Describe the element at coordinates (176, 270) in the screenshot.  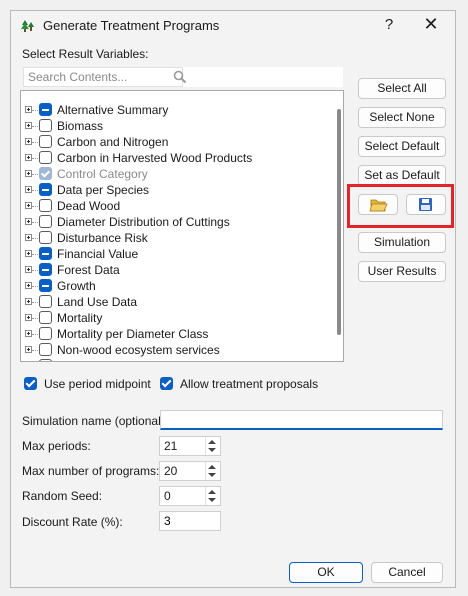
I see `tree-row: Forest Data` at that location.